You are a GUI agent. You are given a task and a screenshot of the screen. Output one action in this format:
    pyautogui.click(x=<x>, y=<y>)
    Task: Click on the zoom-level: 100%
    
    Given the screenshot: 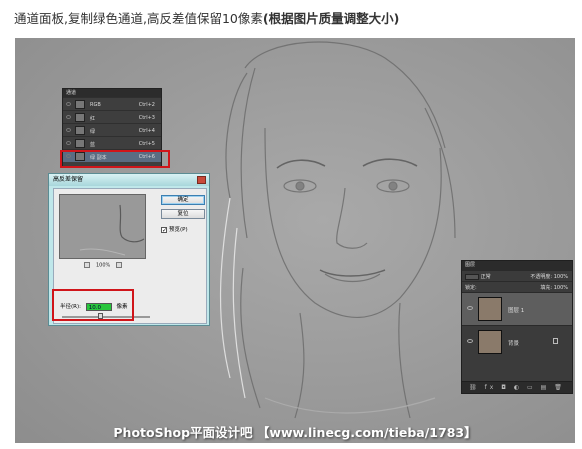 What is the action you would take?
    pyautogui.click(x=103, y=265)
    